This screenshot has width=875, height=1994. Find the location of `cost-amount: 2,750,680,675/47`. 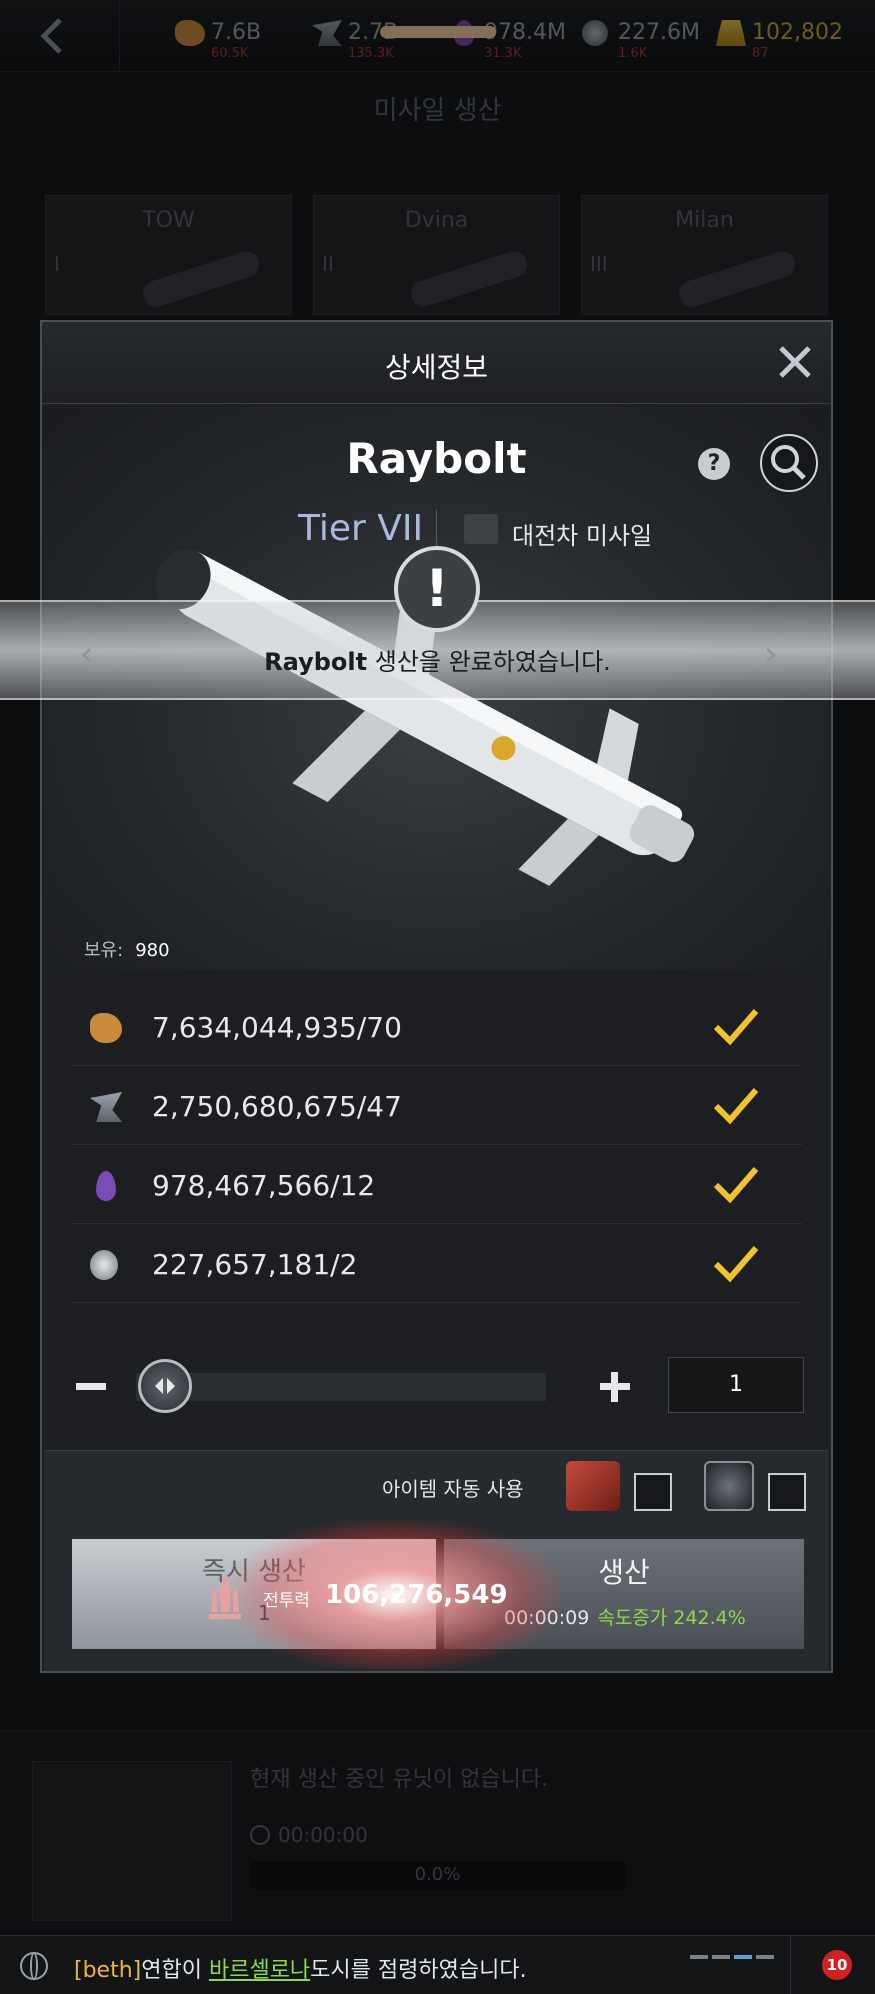

cost-amount: 2,750,680,675/47 is located at coordinates (277, 1106).